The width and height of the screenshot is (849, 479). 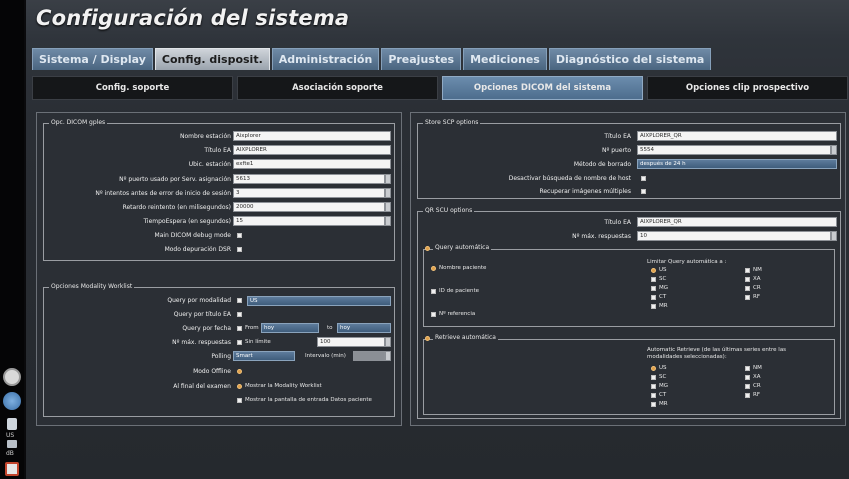 I want to click on assoc-port-field: 5613, so click(x=309, y=179).